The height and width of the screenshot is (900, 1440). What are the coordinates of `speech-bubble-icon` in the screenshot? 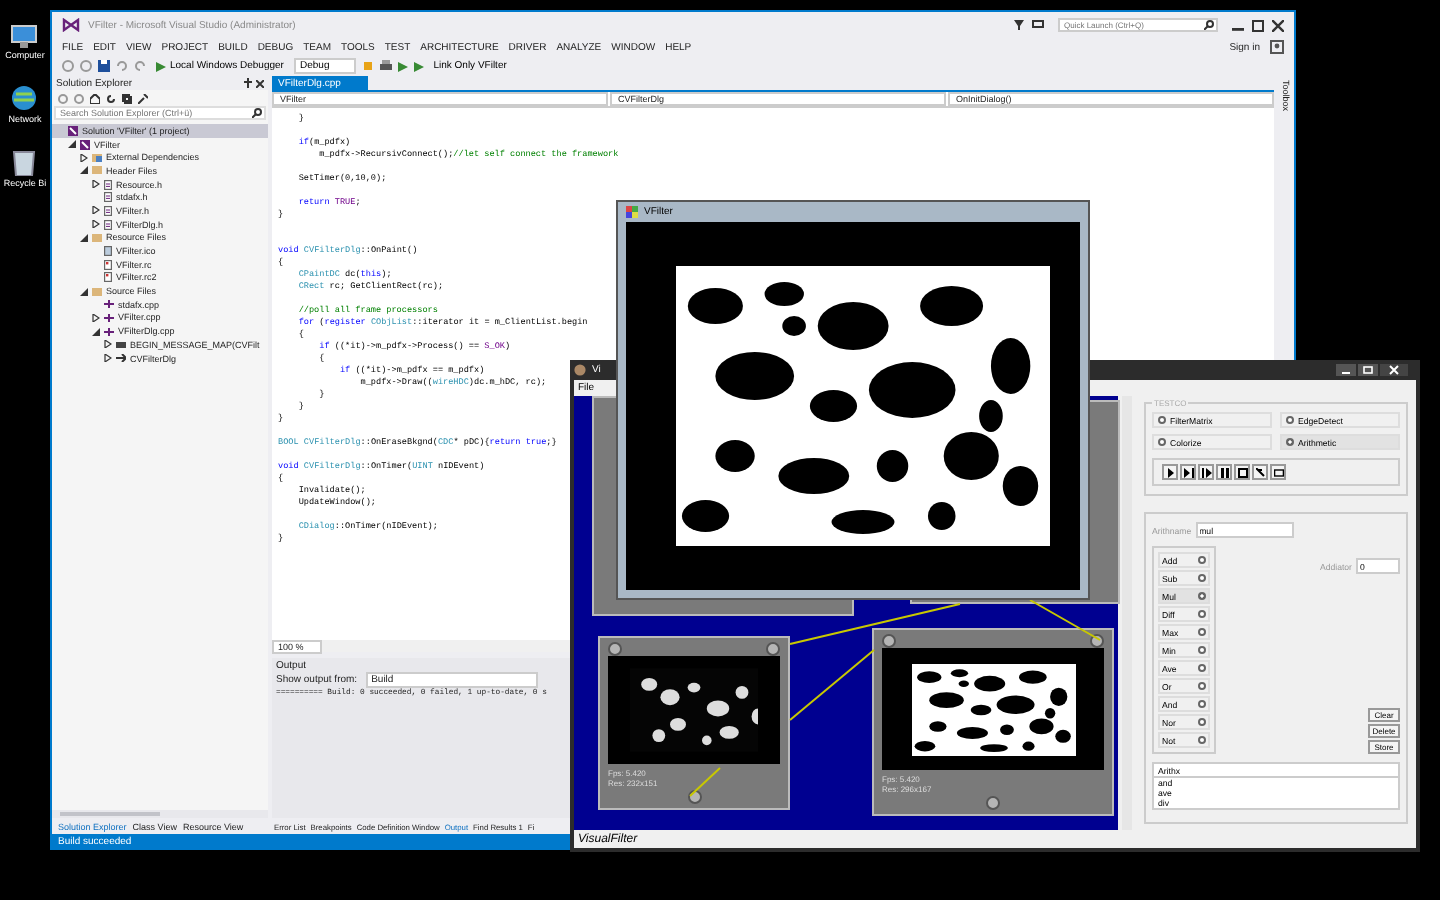 It's located at (1038, 25).